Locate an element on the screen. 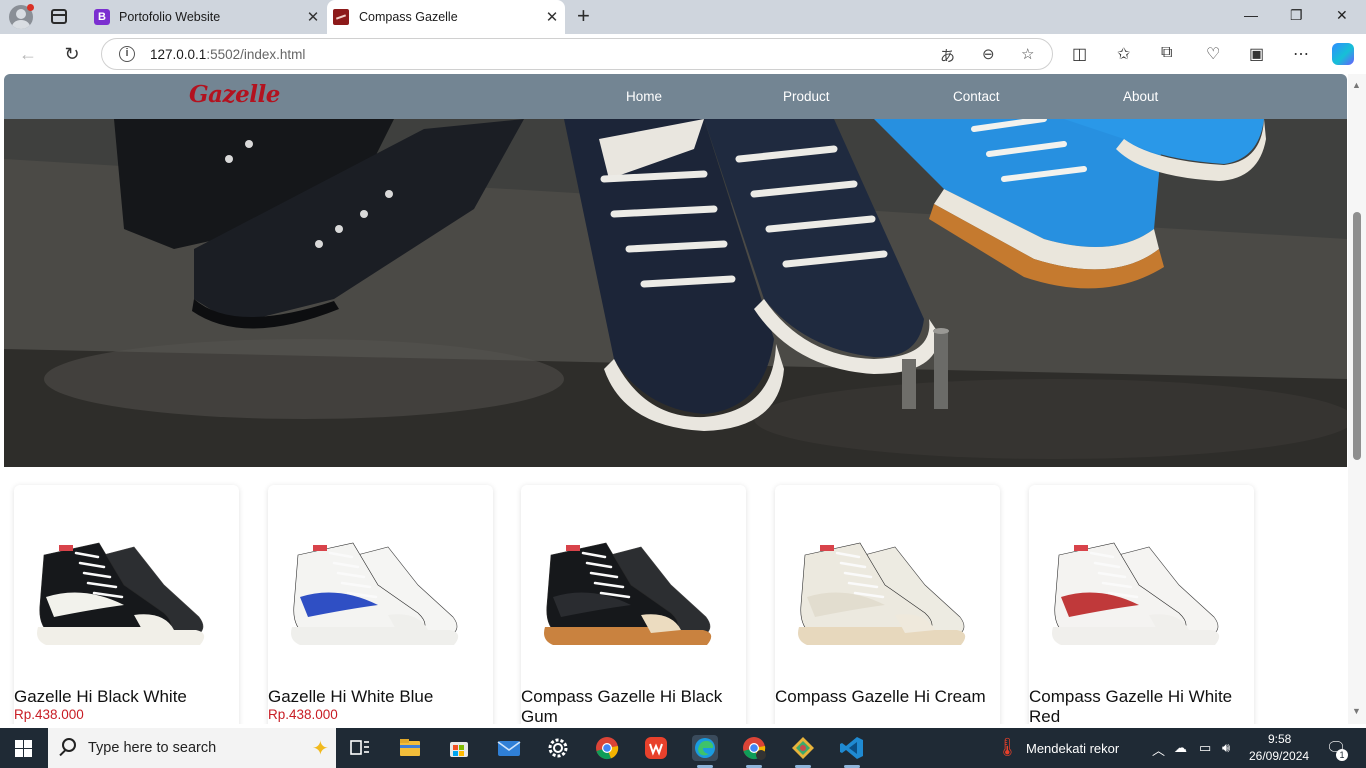  extensions-icon: ▣ is located at coordinates (1256, 54).